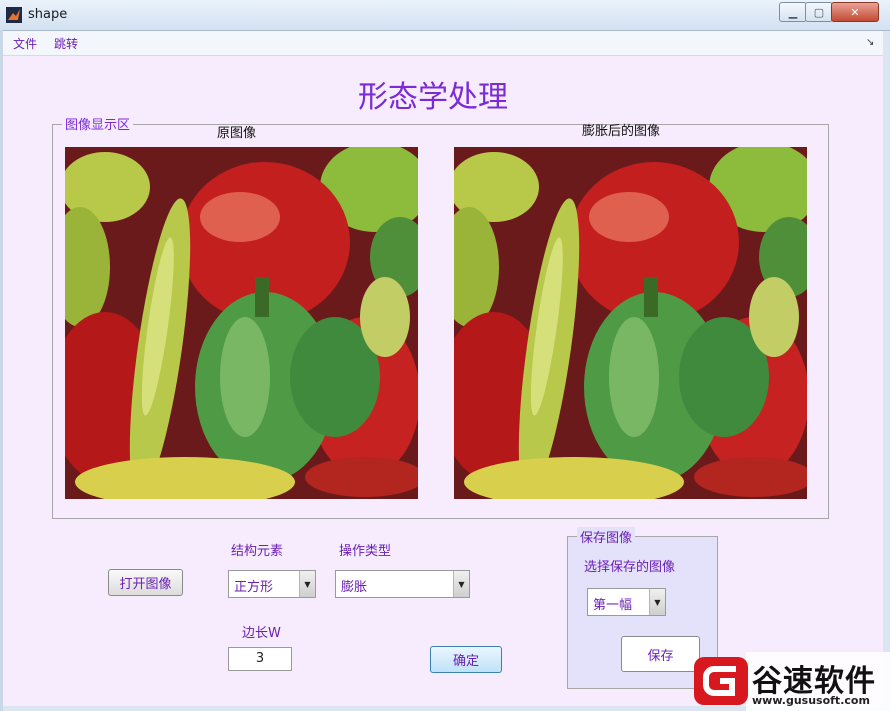  I want to click on menu-file: 文件, so click(25, 43).